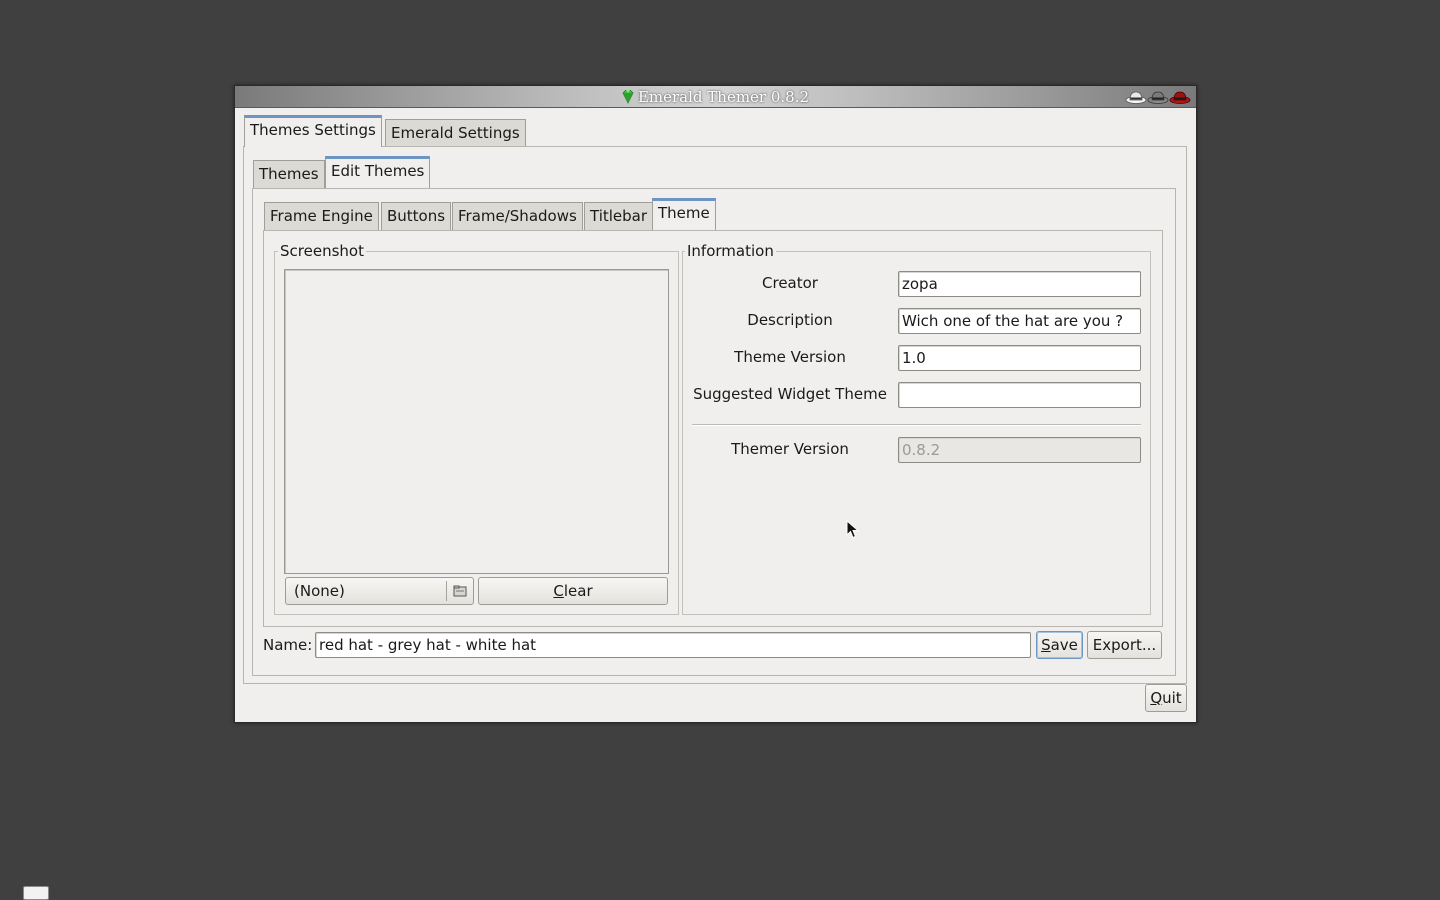 This screenshot has height=900, width=1440. What do you see at coordinates (321, 216) in the screenshot?
I see `tab-frame-engine: Frame Engine` at bounding box center [321, 216].